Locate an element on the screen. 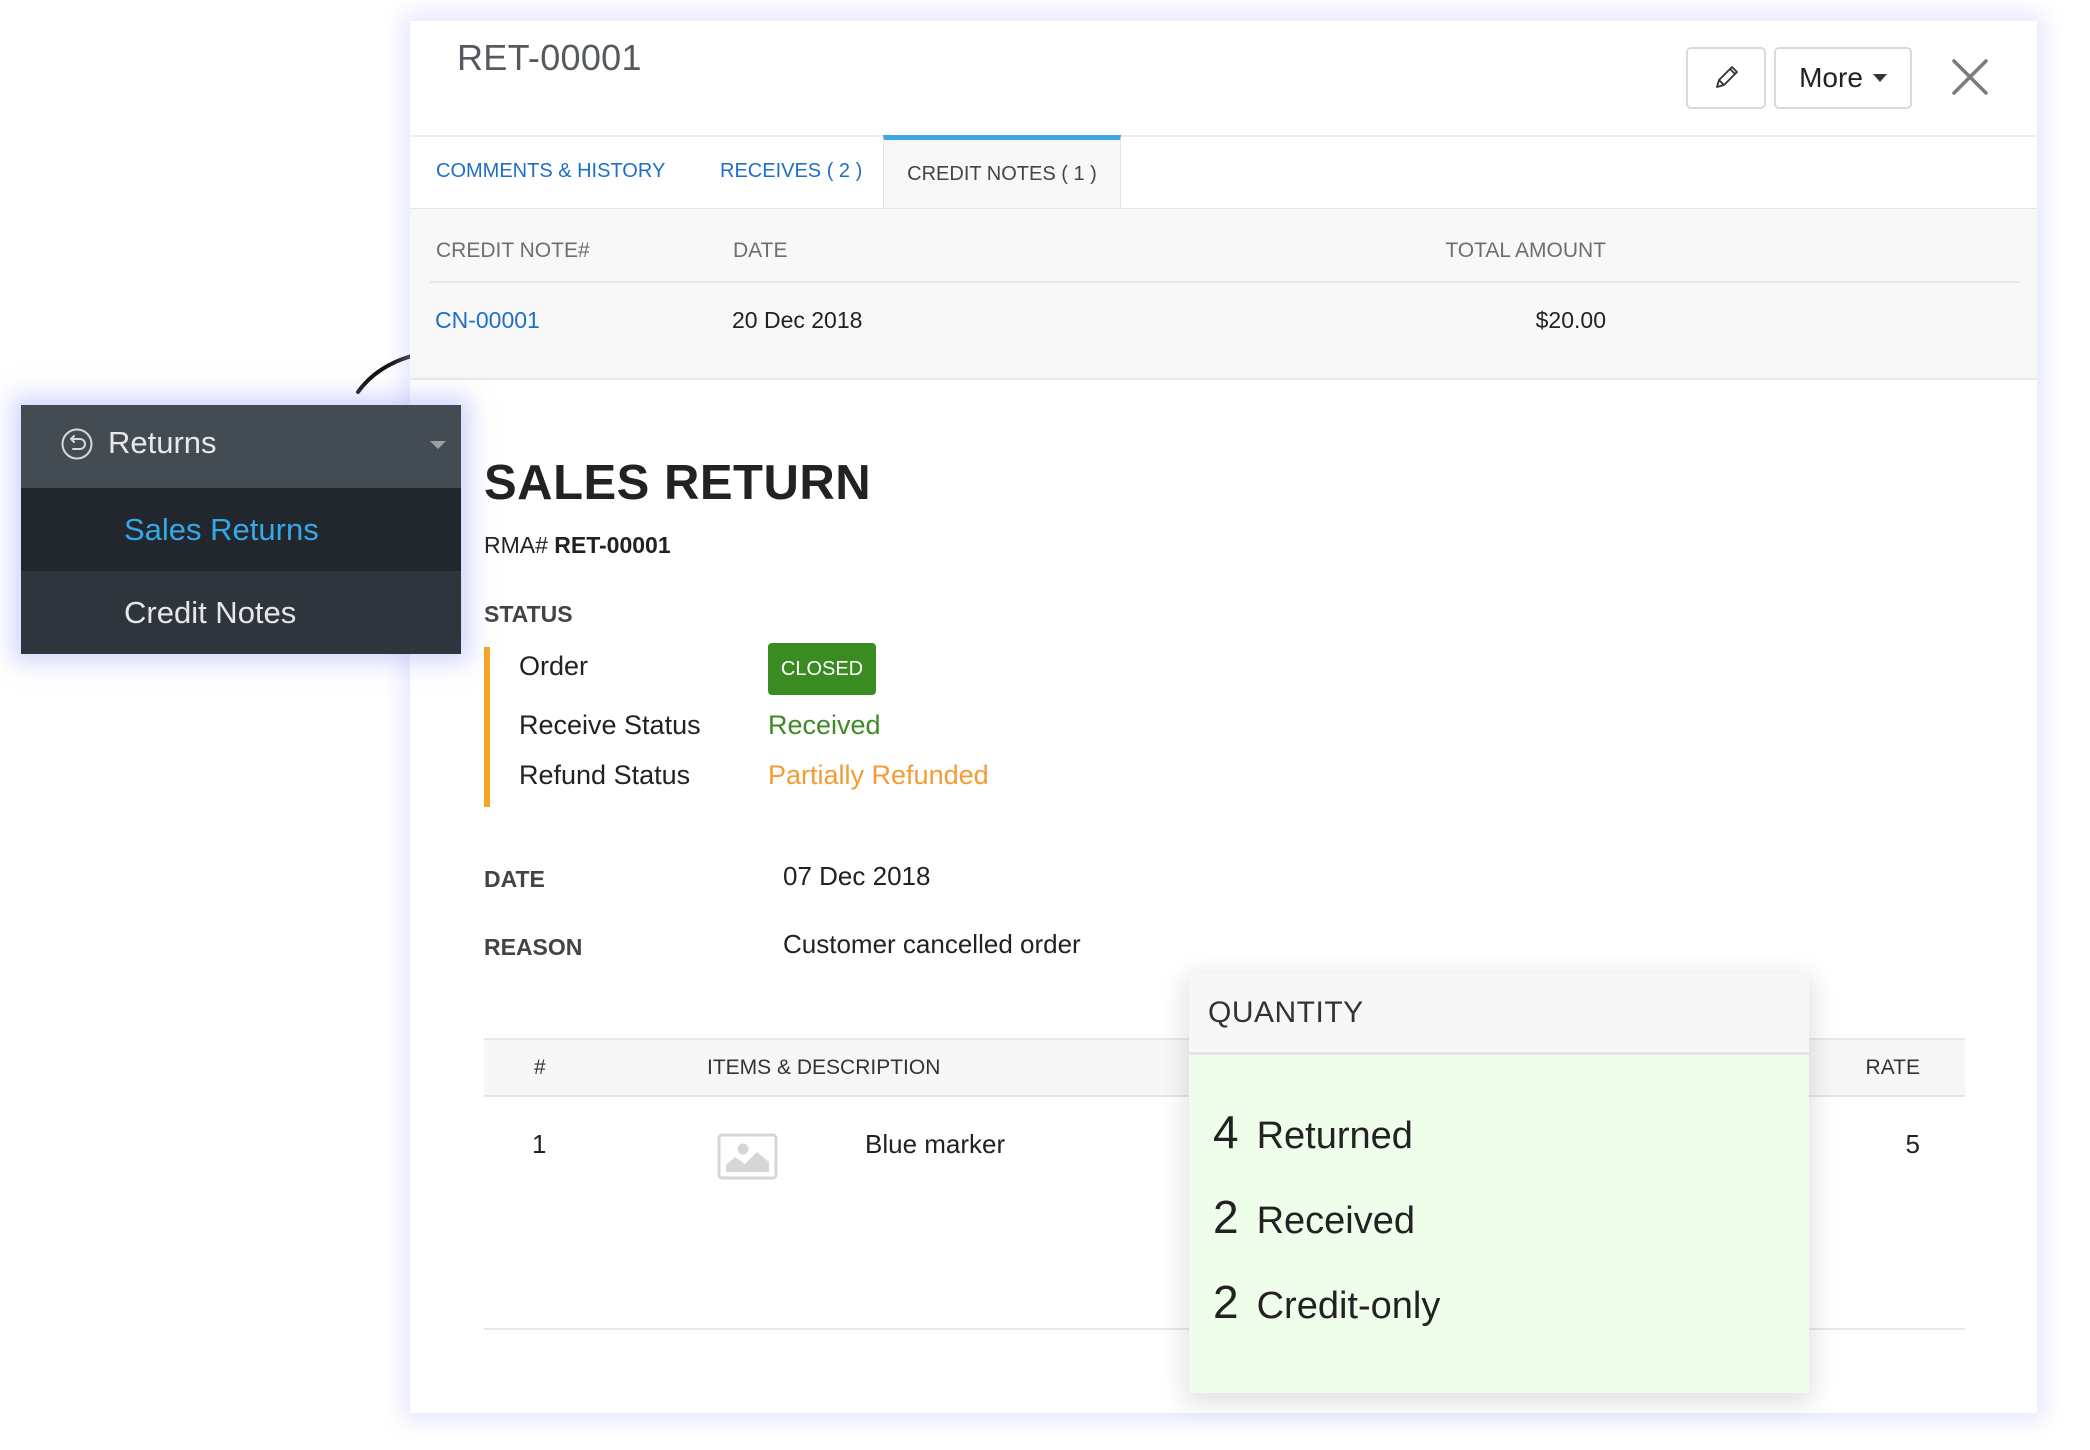  quantity-row-received: 2 Received is located at coordinates (1314, 1217).